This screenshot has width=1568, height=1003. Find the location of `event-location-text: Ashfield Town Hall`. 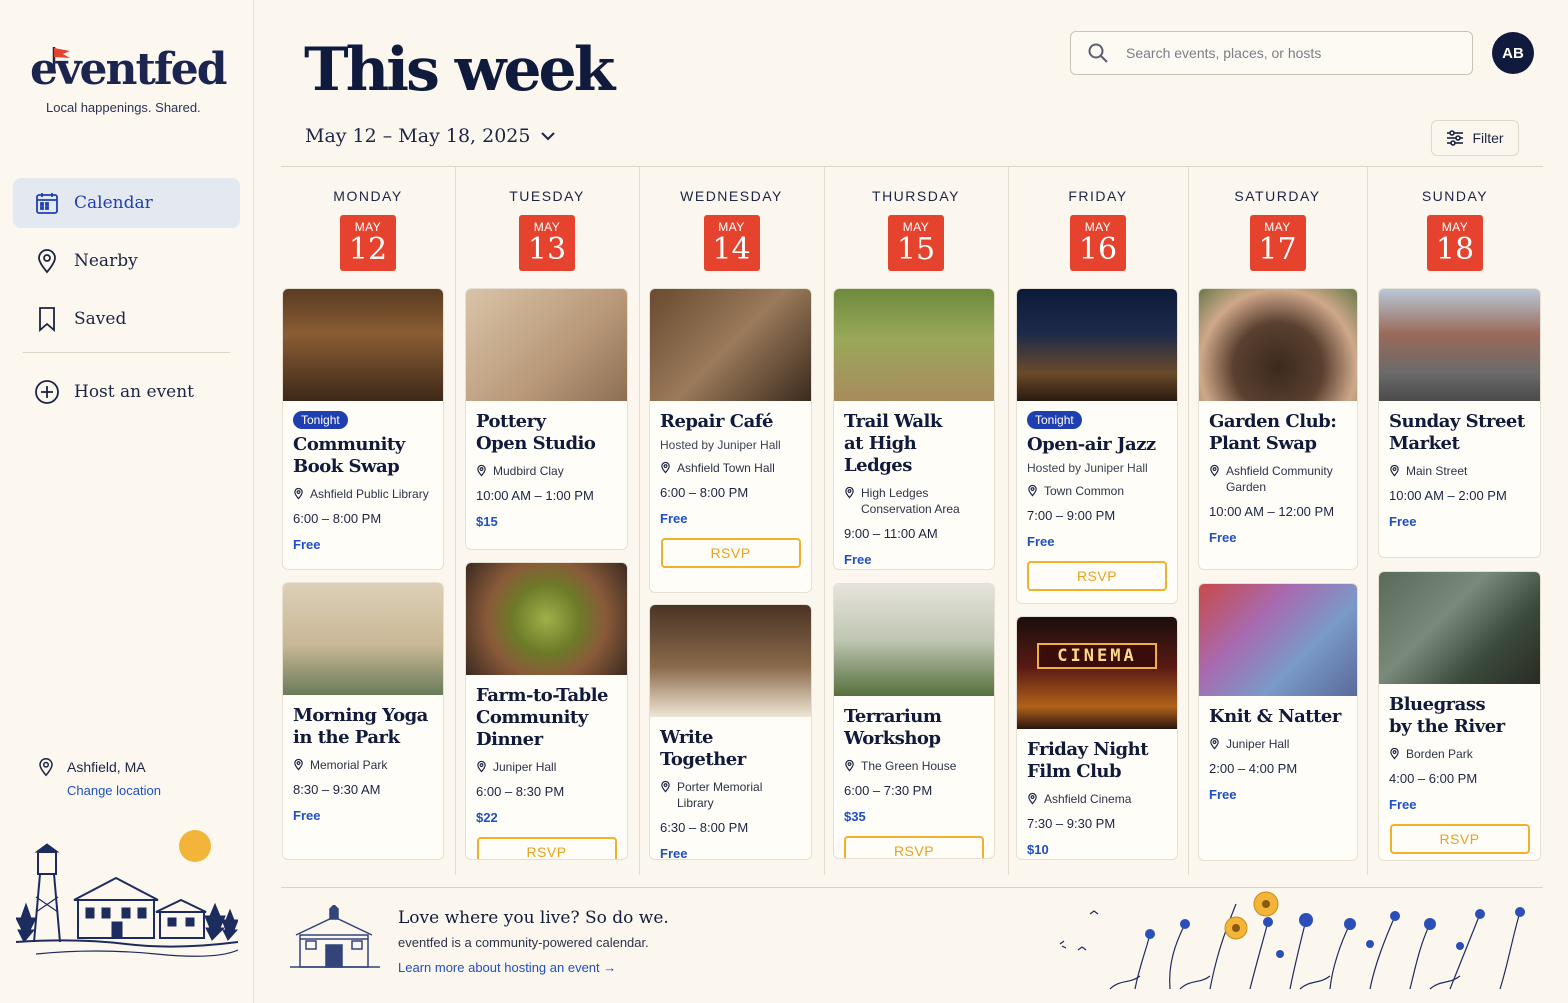

event-location-text: Ashfield Town Hall is located at coordinates (726, 468).